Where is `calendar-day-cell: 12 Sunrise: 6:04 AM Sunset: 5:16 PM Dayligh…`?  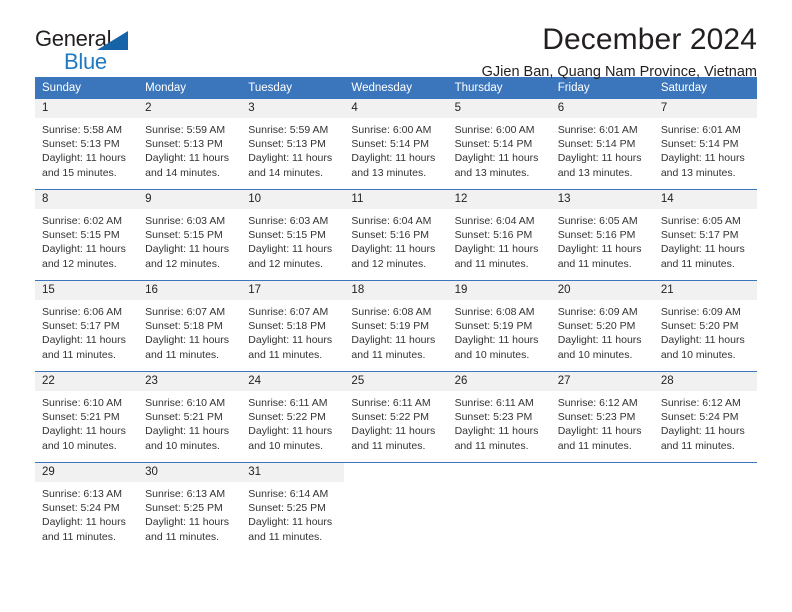
calendar-day-cell: 12 Sunrise: 6:04 AM Sunset: 5:16 PM Dayligh… is located at coordinates (499, 235).